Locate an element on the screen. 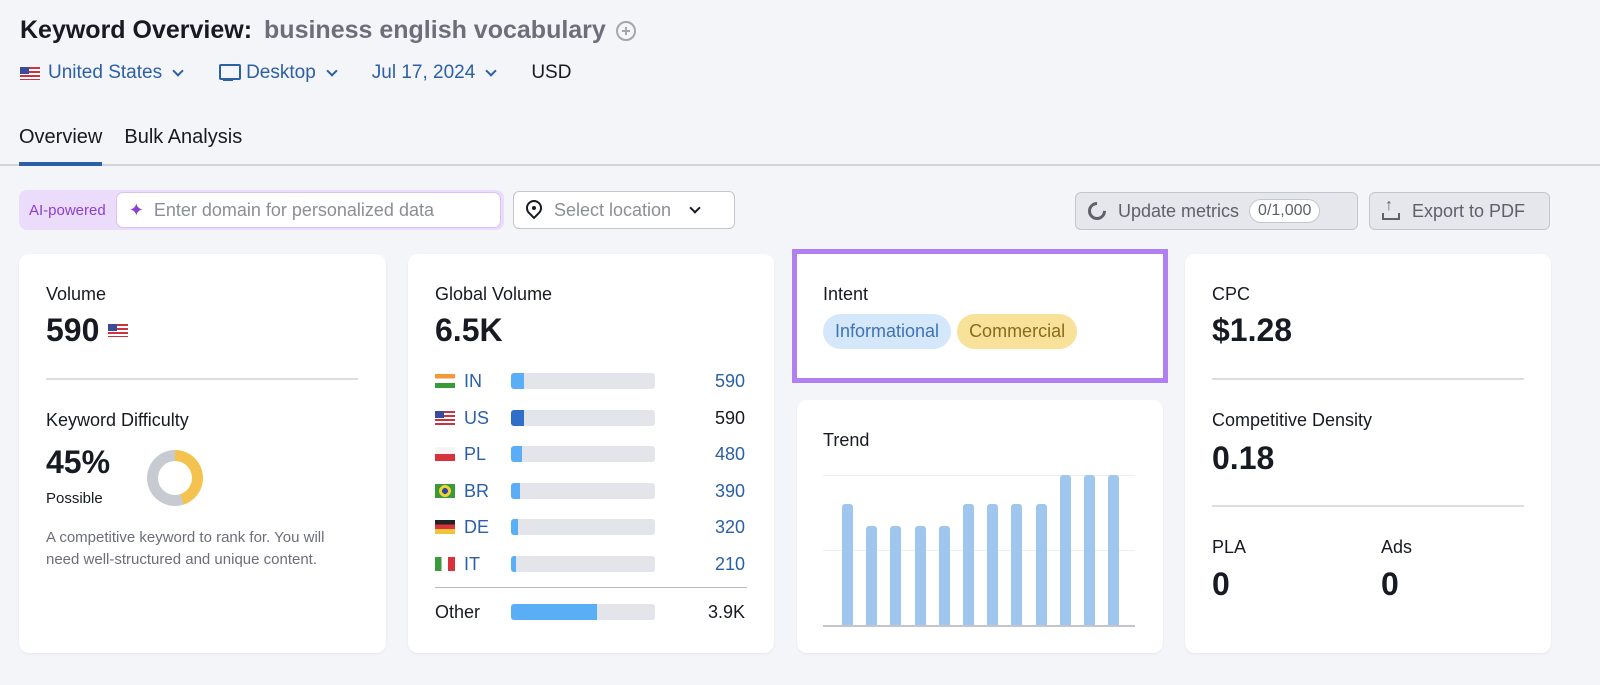 Image resolution: width=1600 pixels, height=685 pixels. difficulty-donut is located at coordinates (175, 478).